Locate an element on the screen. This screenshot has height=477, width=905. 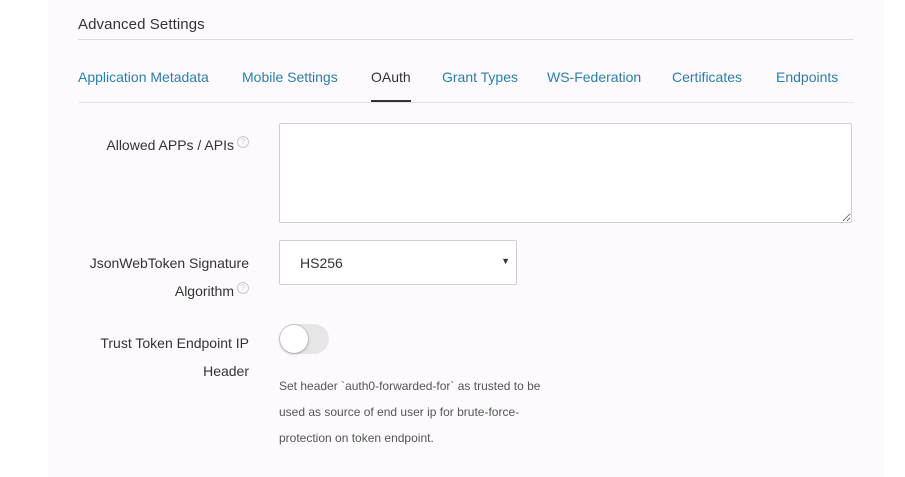
allowed-apps-label-text: Allowed APPs / APIs is located at coordinates (170, 145).